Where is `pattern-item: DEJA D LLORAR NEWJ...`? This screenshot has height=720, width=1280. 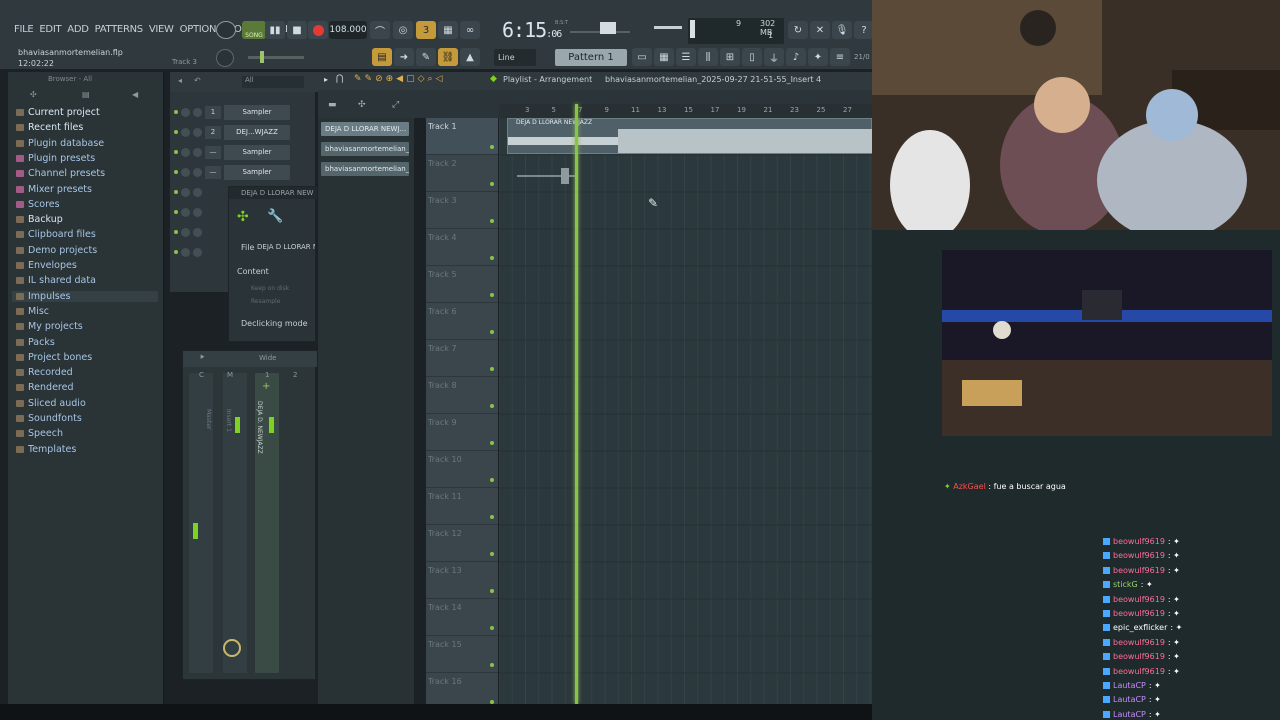 pattern-item: DEJA D LLORAR NEWJ... is located at coordinates (365, 129).